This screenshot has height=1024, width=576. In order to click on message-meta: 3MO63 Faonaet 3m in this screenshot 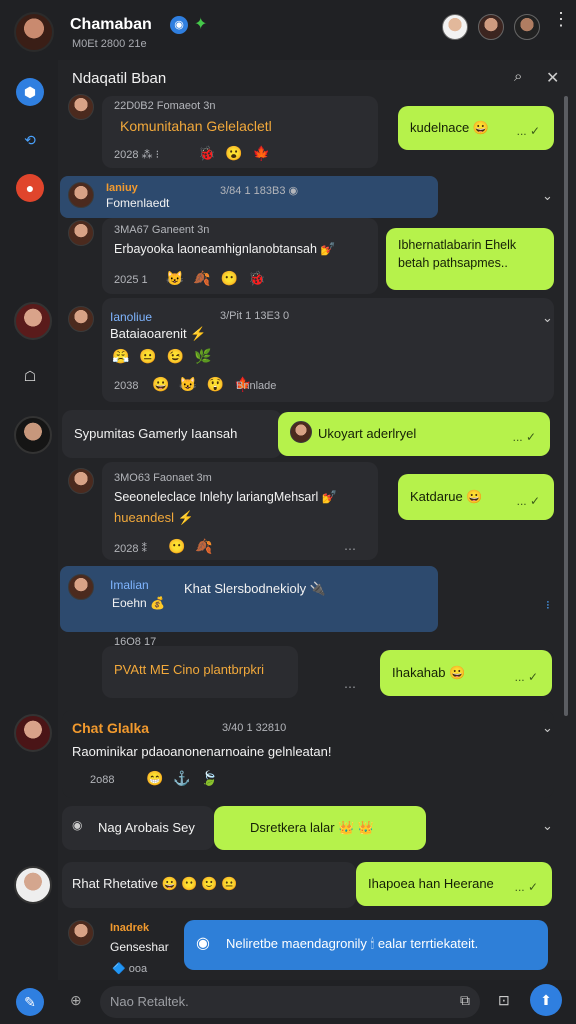, I will do `click(163, 478)`.